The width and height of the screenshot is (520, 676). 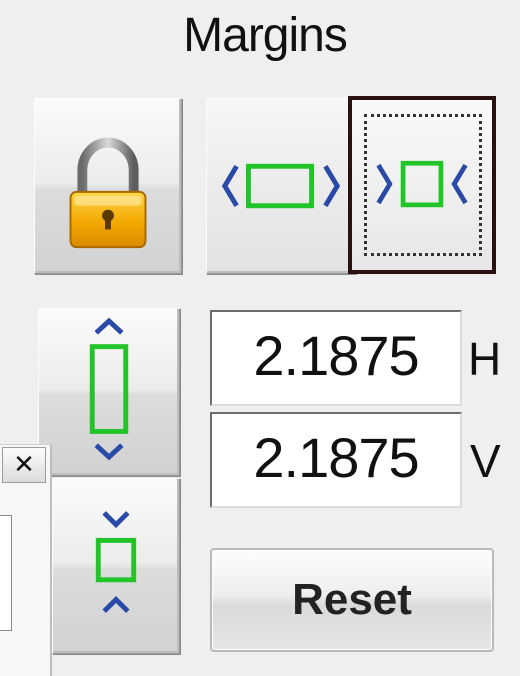 What do you see at coordinates (26, 560) in the screenshot?
I see `side-window: ✕` at bounding box center [26, 560].